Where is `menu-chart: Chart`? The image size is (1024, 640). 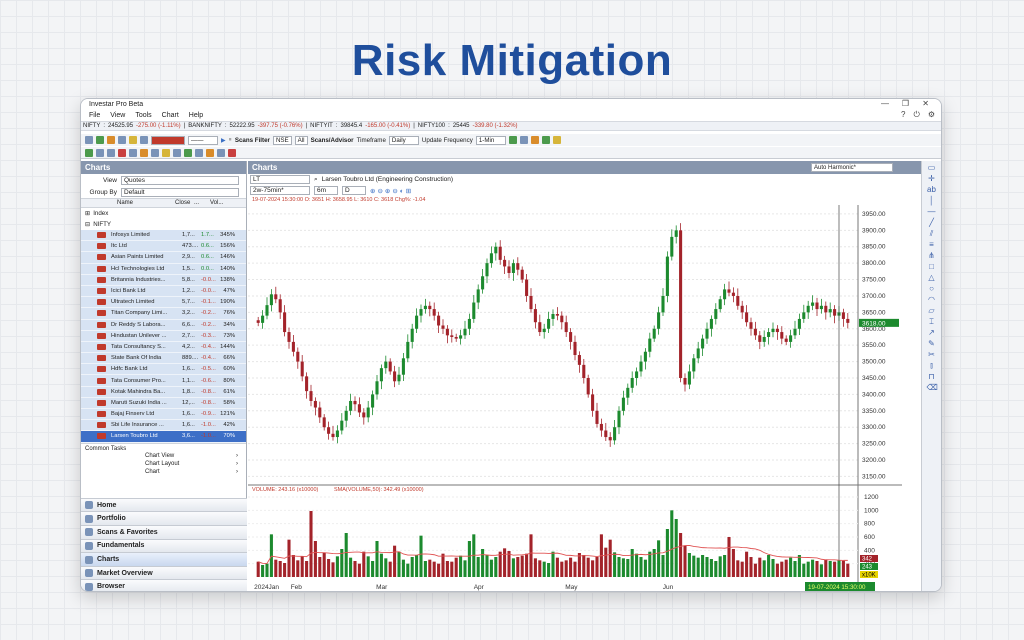 menu-chart: Chart is located at coordinates (170, 115).